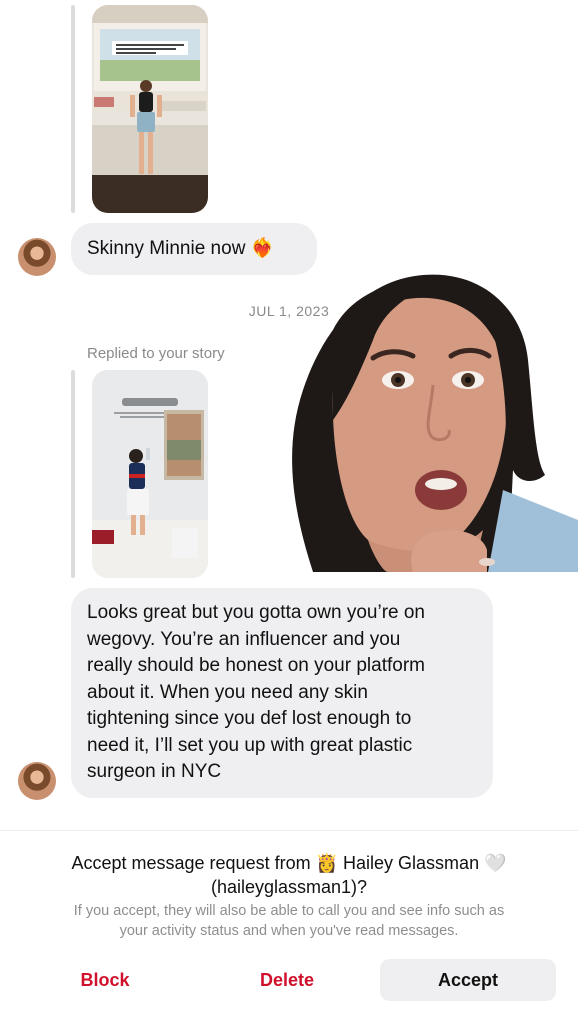 The height and width of the screenshot is (1024, 578). Describe the element at coordinates (256, 665) in the screenshot. I see `message-line: really should be honest on your platform` at that location.